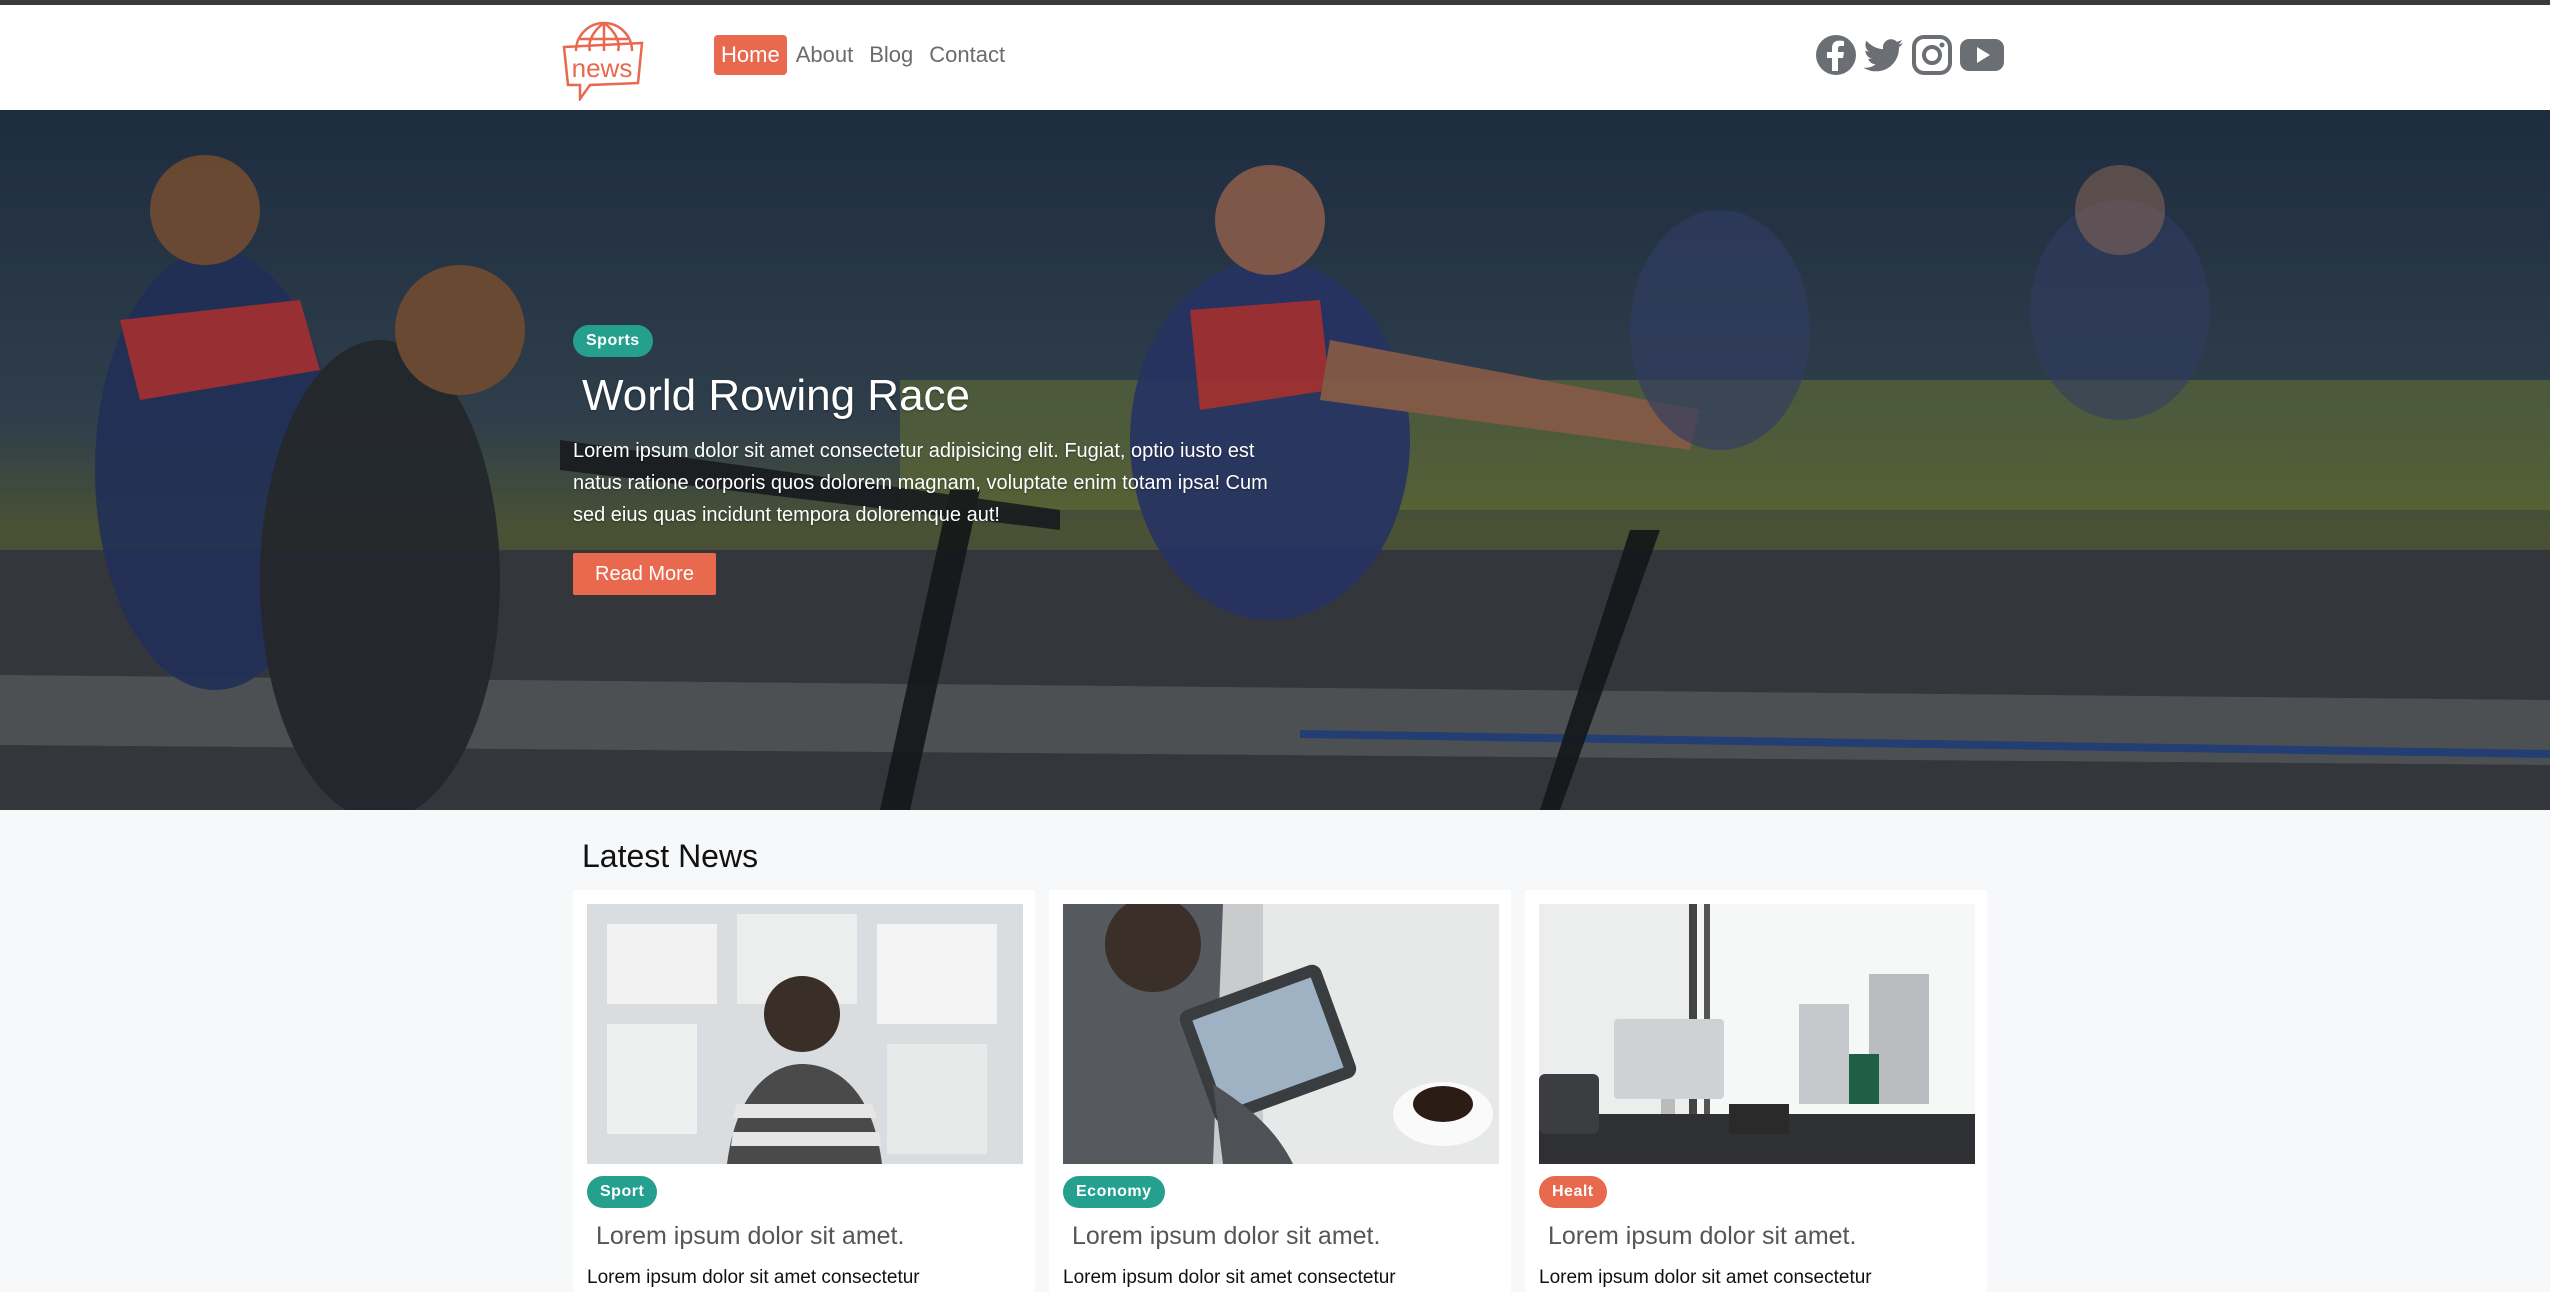  Describe the element at coordinates (644, 574) in the screenshot. I see `read-more-button: Read More` at that location.